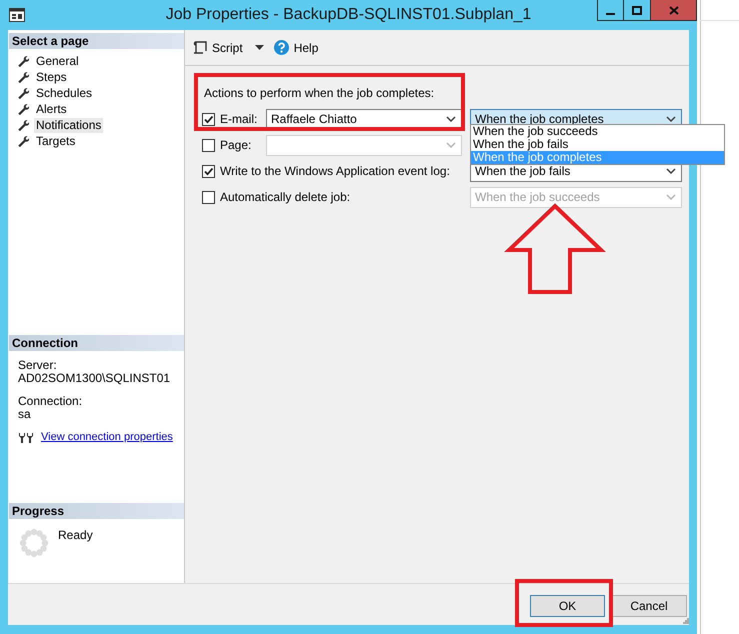 Image resolution: width=739 pixels, height=634 pixels. I want to click on ok-button: OK, so click(567, 606).